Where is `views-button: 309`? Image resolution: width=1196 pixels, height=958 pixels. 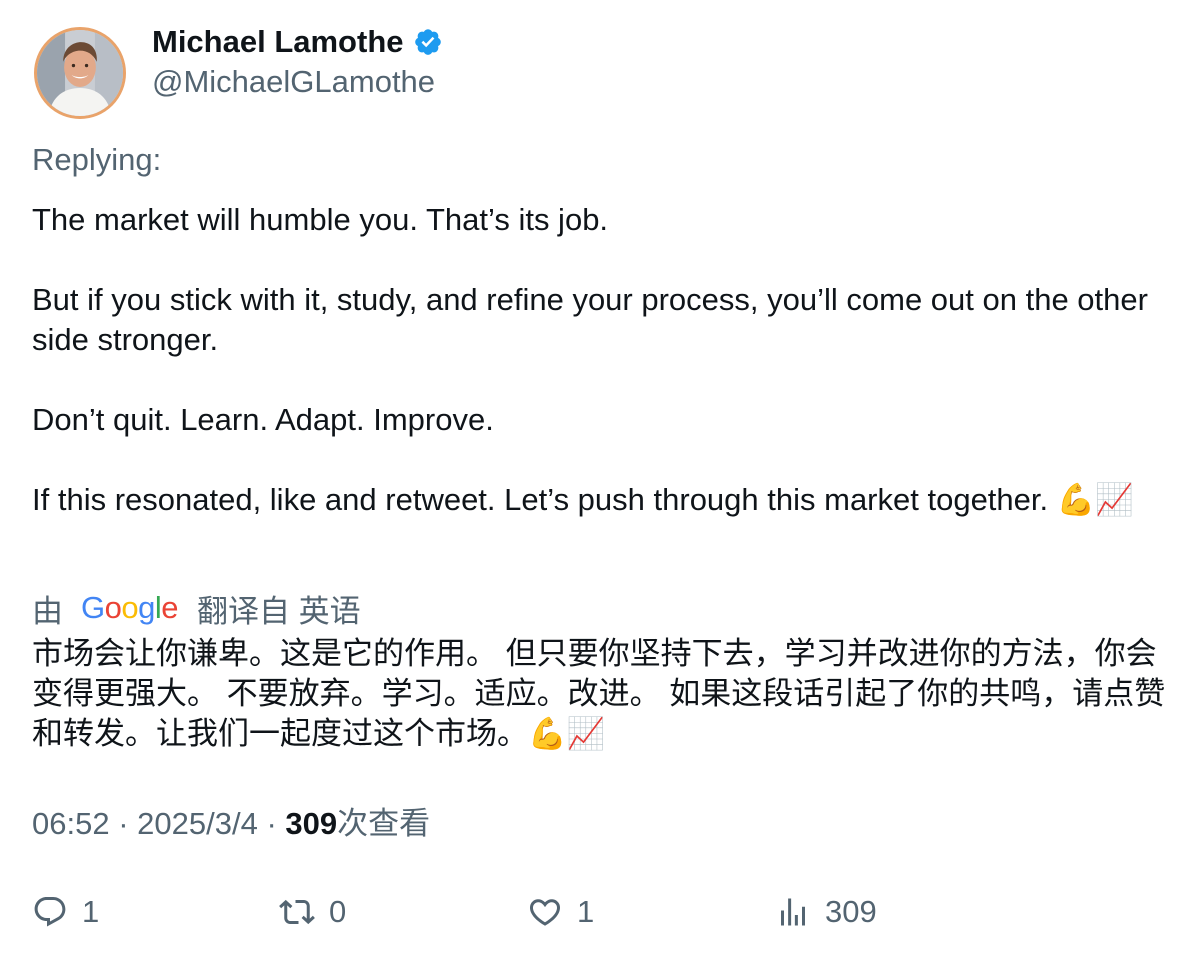 views-button: 309 is located at coordinates (826, 912).